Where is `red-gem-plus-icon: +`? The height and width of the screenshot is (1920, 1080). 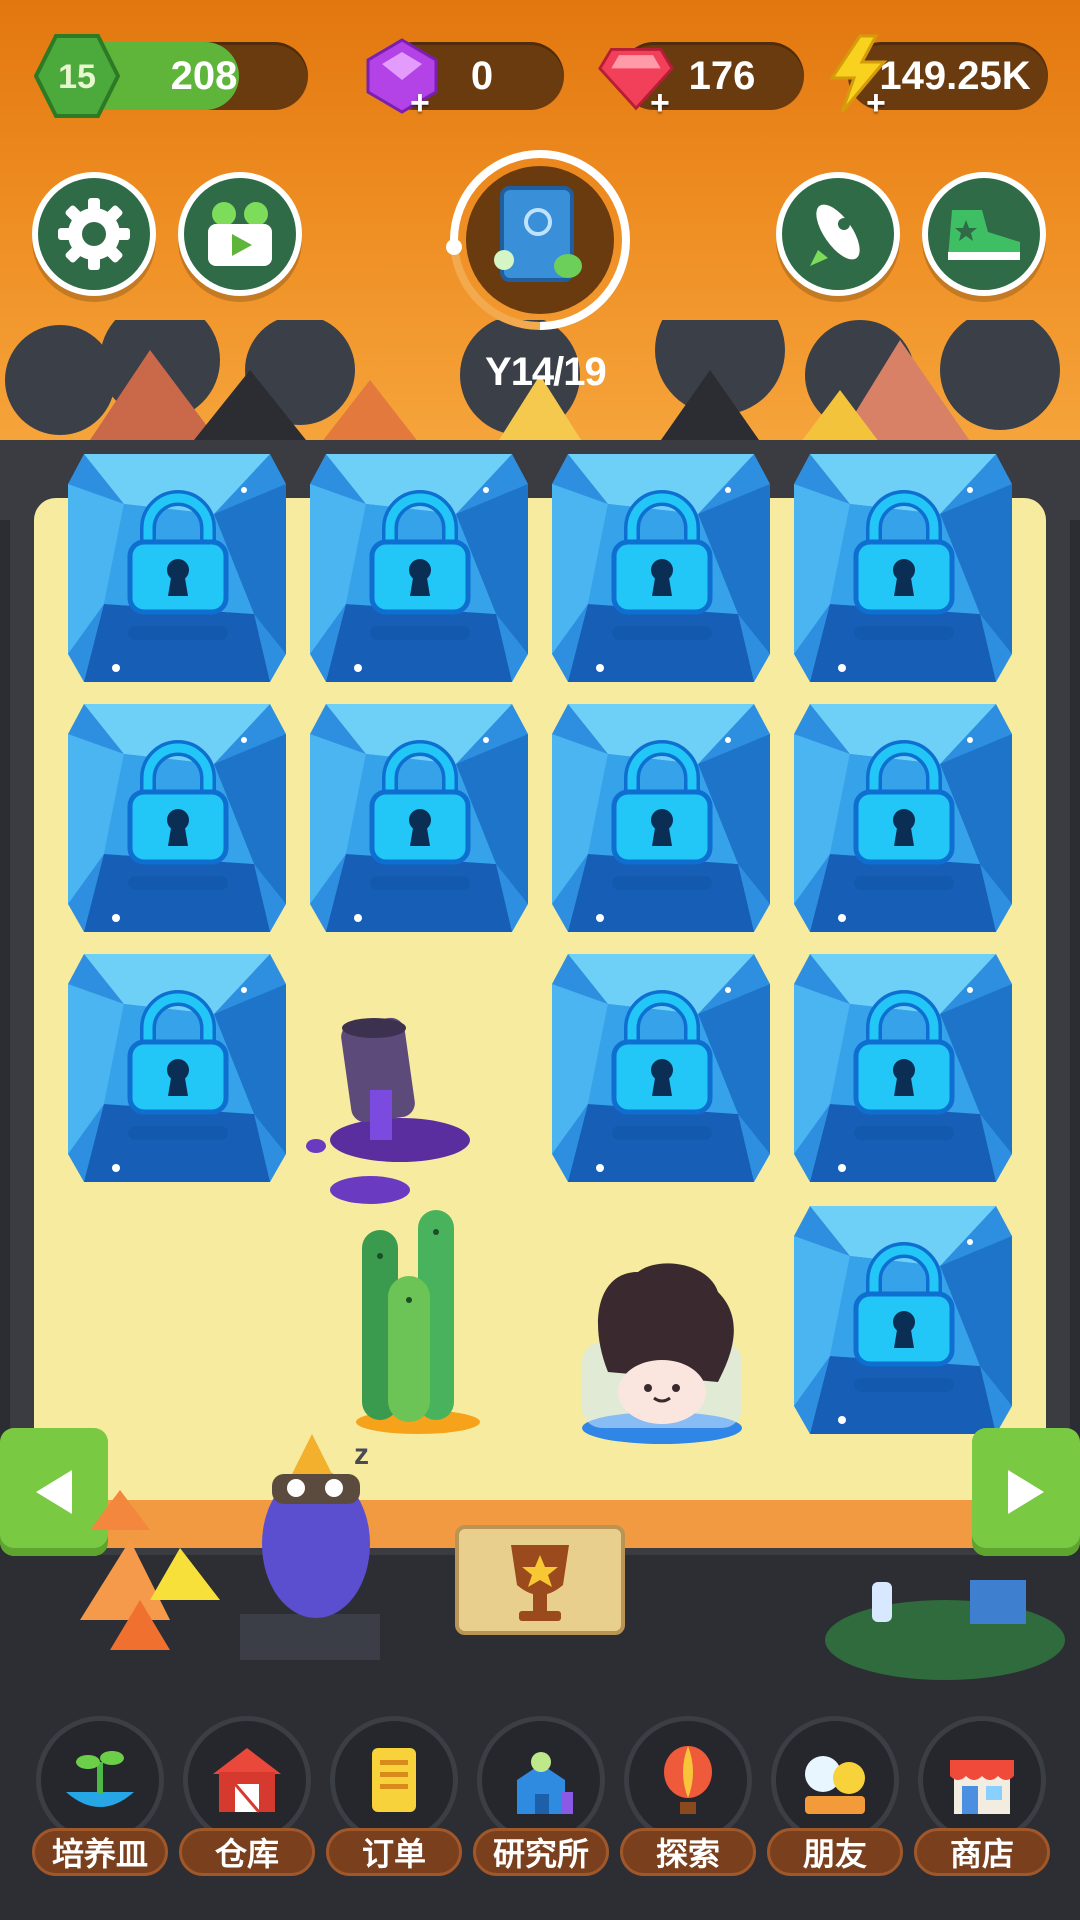
red-gem-plus-icon: + is located at coordinates (660, 103).